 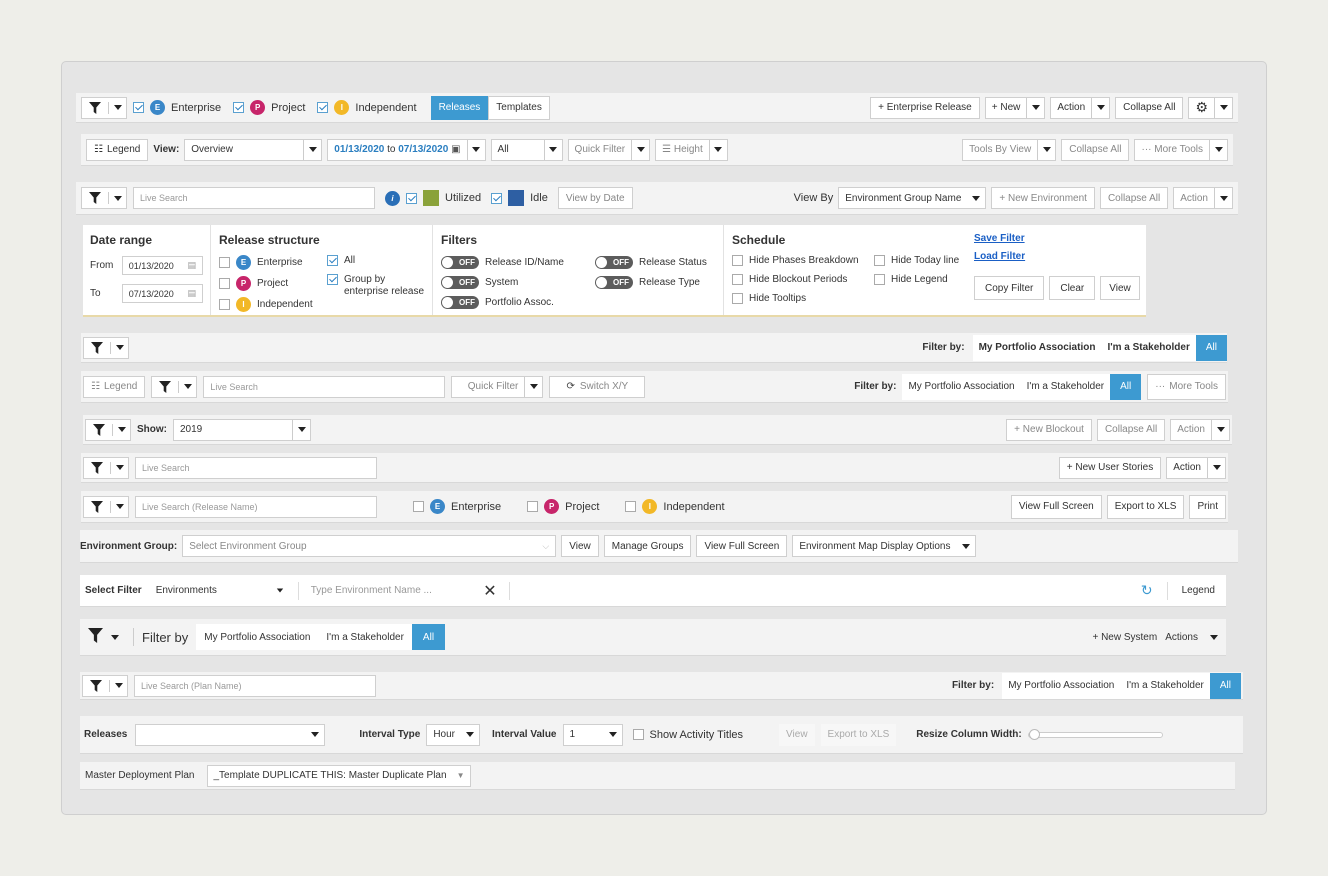 I want to click on new-enterprise-release-button: + Enterprise Release, so click(x=925, y=107).